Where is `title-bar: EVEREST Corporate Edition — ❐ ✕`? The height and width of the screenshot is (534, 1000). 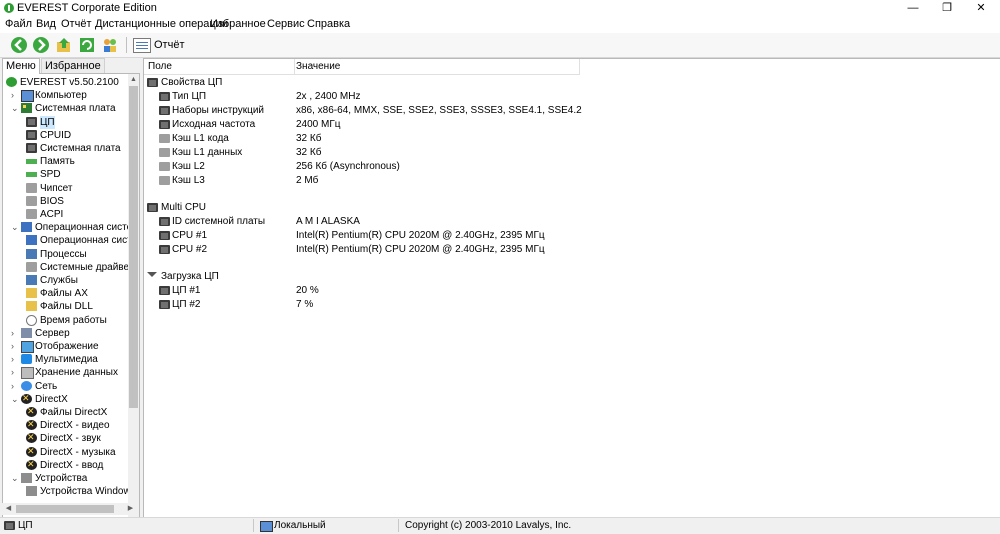 title-bar: EVEREST Corporate Edition — ❐ ✕ is located at coordinates (500, 8).